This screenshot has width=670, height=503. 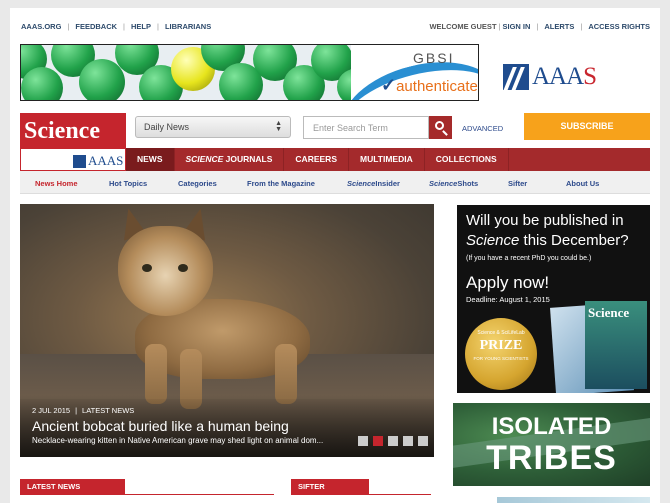 I want to click on link-help: HELP, so click(x=141, y=26).